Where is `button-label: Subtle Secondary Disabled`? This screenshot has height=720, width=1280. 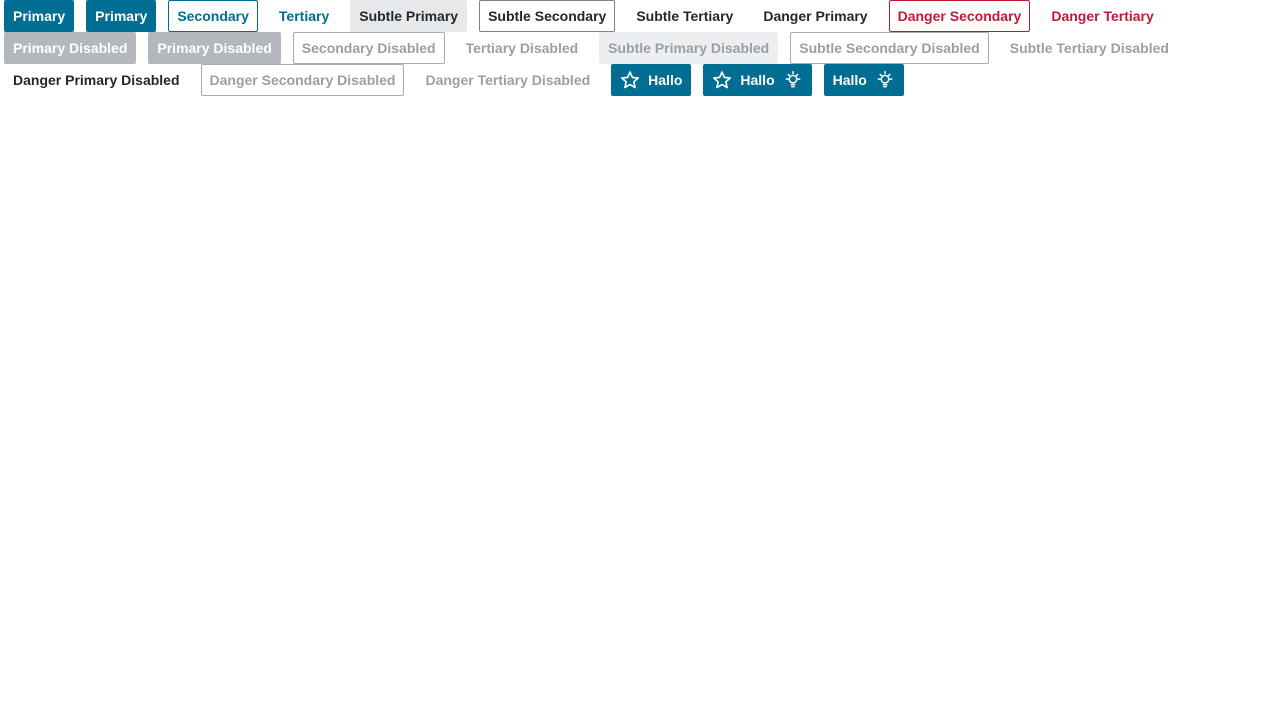
button-label: Subtle Secondary Disabled is located at coordinates (889, 48).